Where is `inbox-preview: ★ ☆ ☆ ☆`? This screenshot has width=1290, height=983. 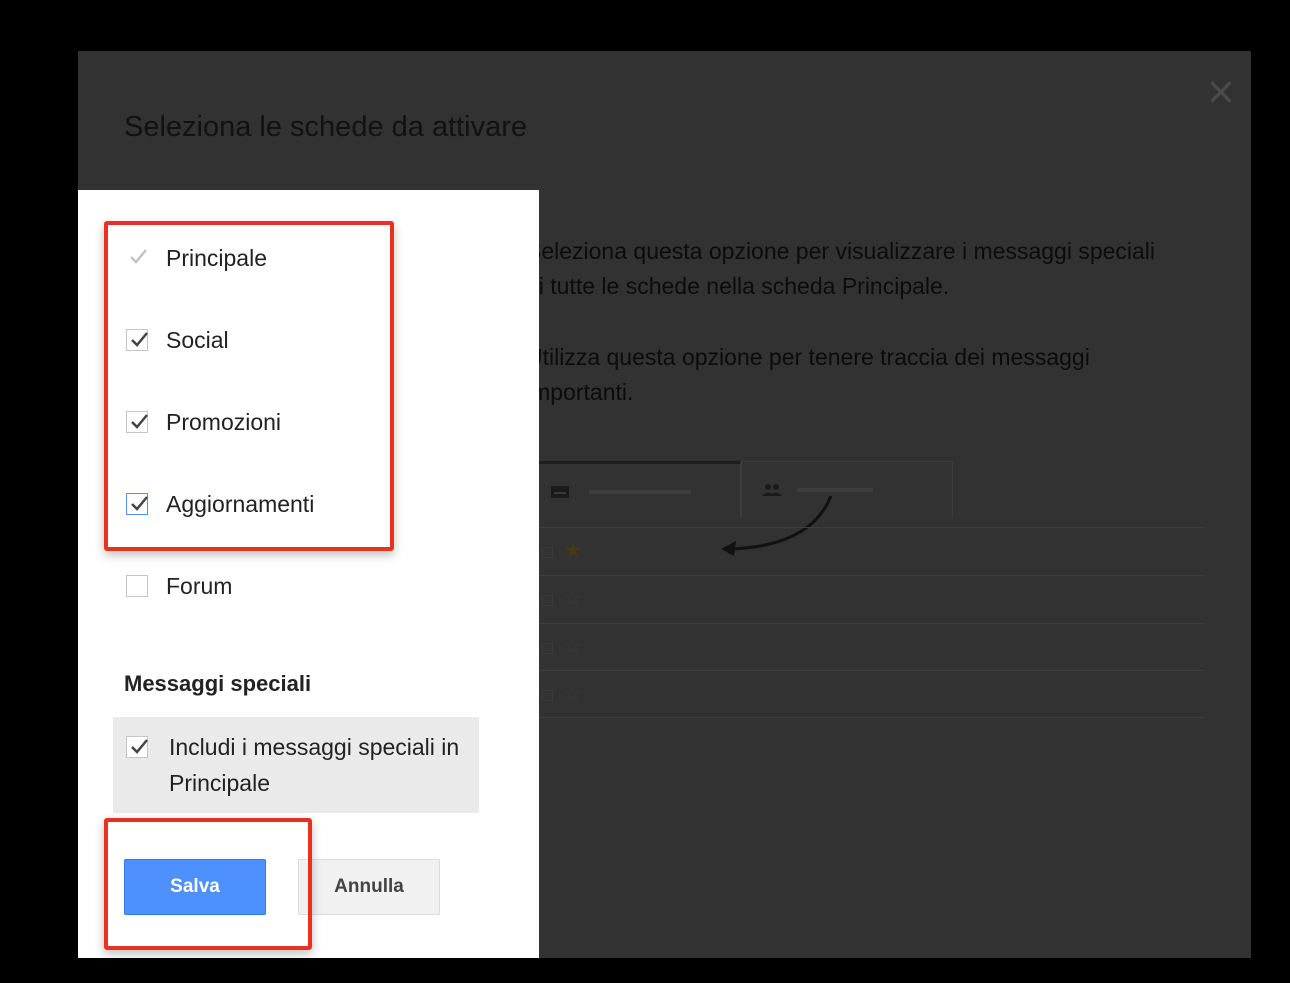
inbox-preview: ★ ☆ ☆ ☆ is located at coordinates (865, 601).